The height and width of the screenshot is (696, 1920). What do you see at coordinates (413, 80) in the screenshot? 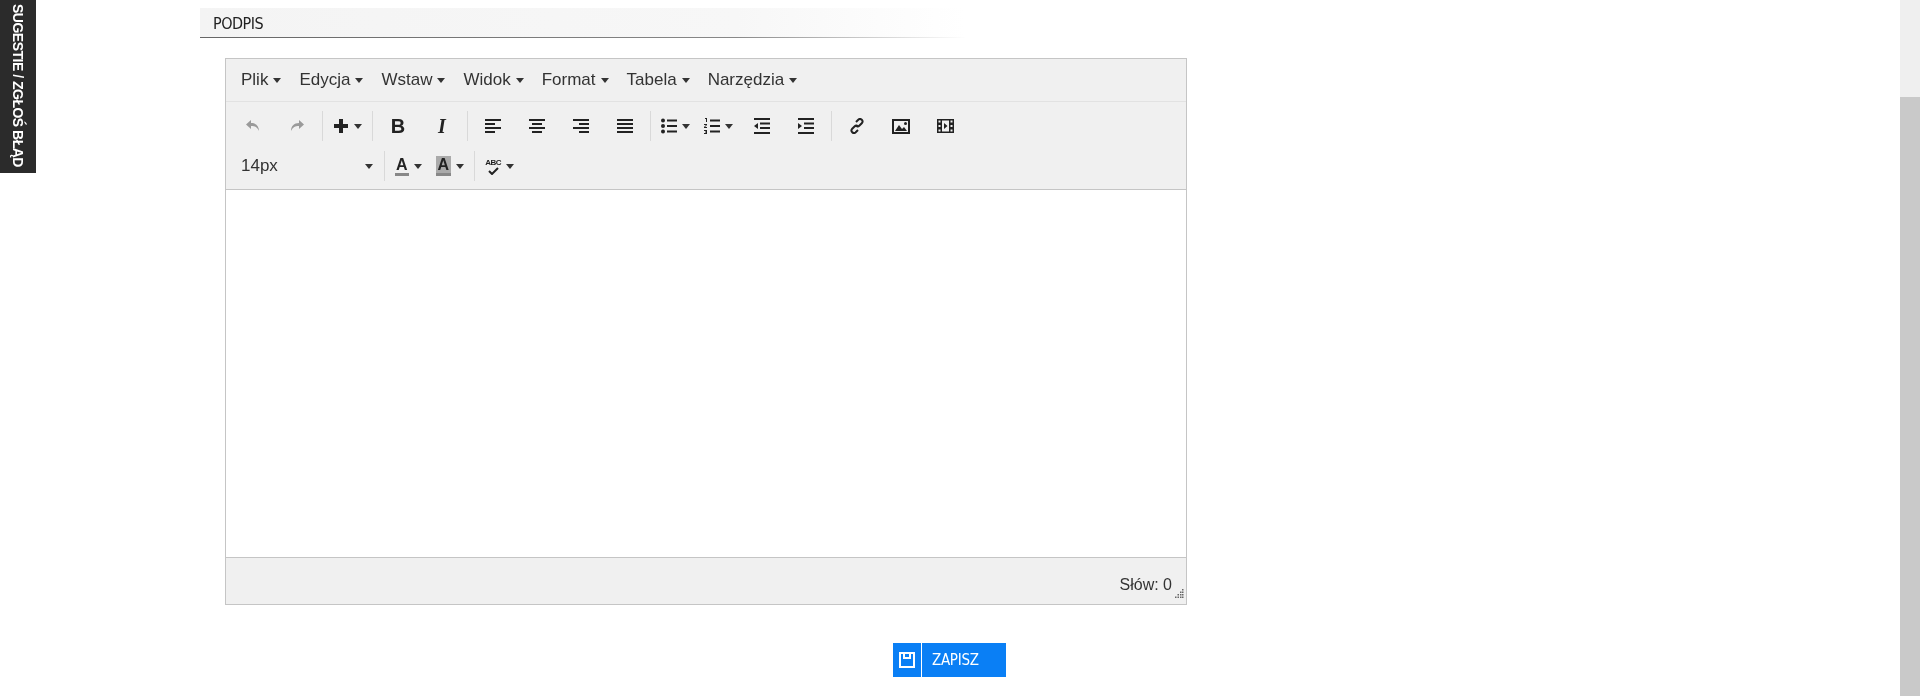
I see `menu-item: Wstaw` at bounding box center [413, 80].